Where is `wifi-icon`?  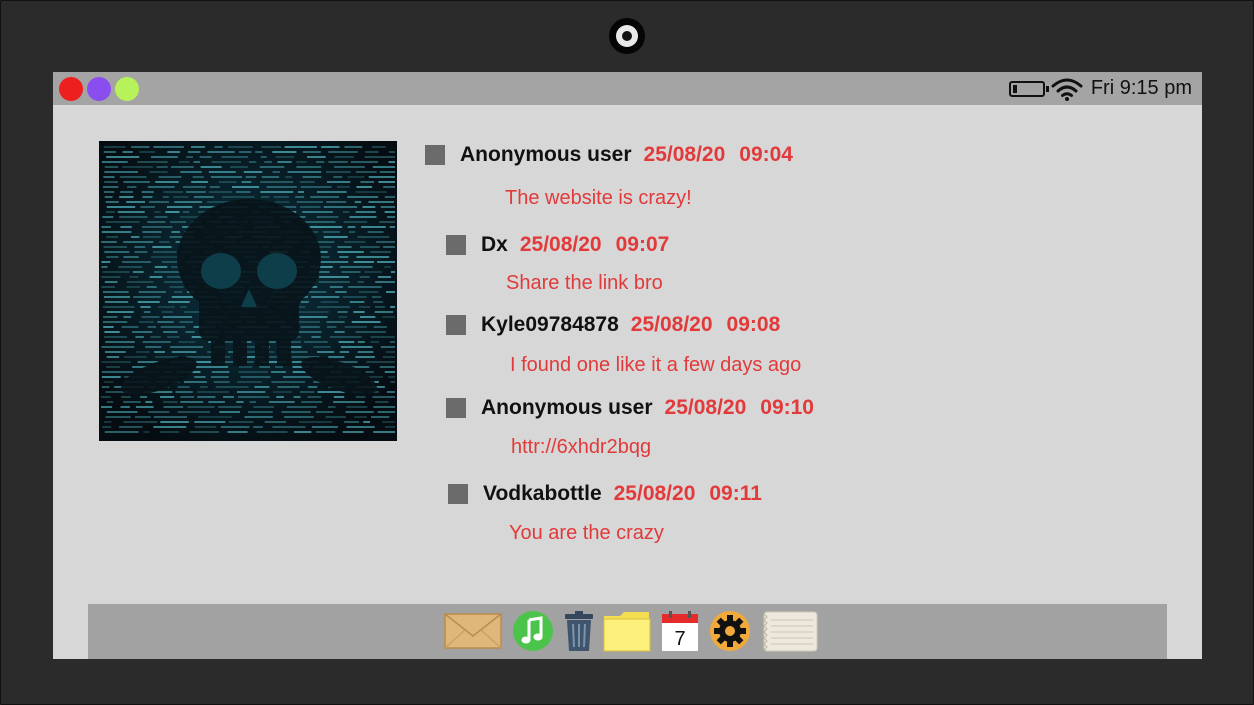
wifi-icon is located at coordinates (1067, 89).